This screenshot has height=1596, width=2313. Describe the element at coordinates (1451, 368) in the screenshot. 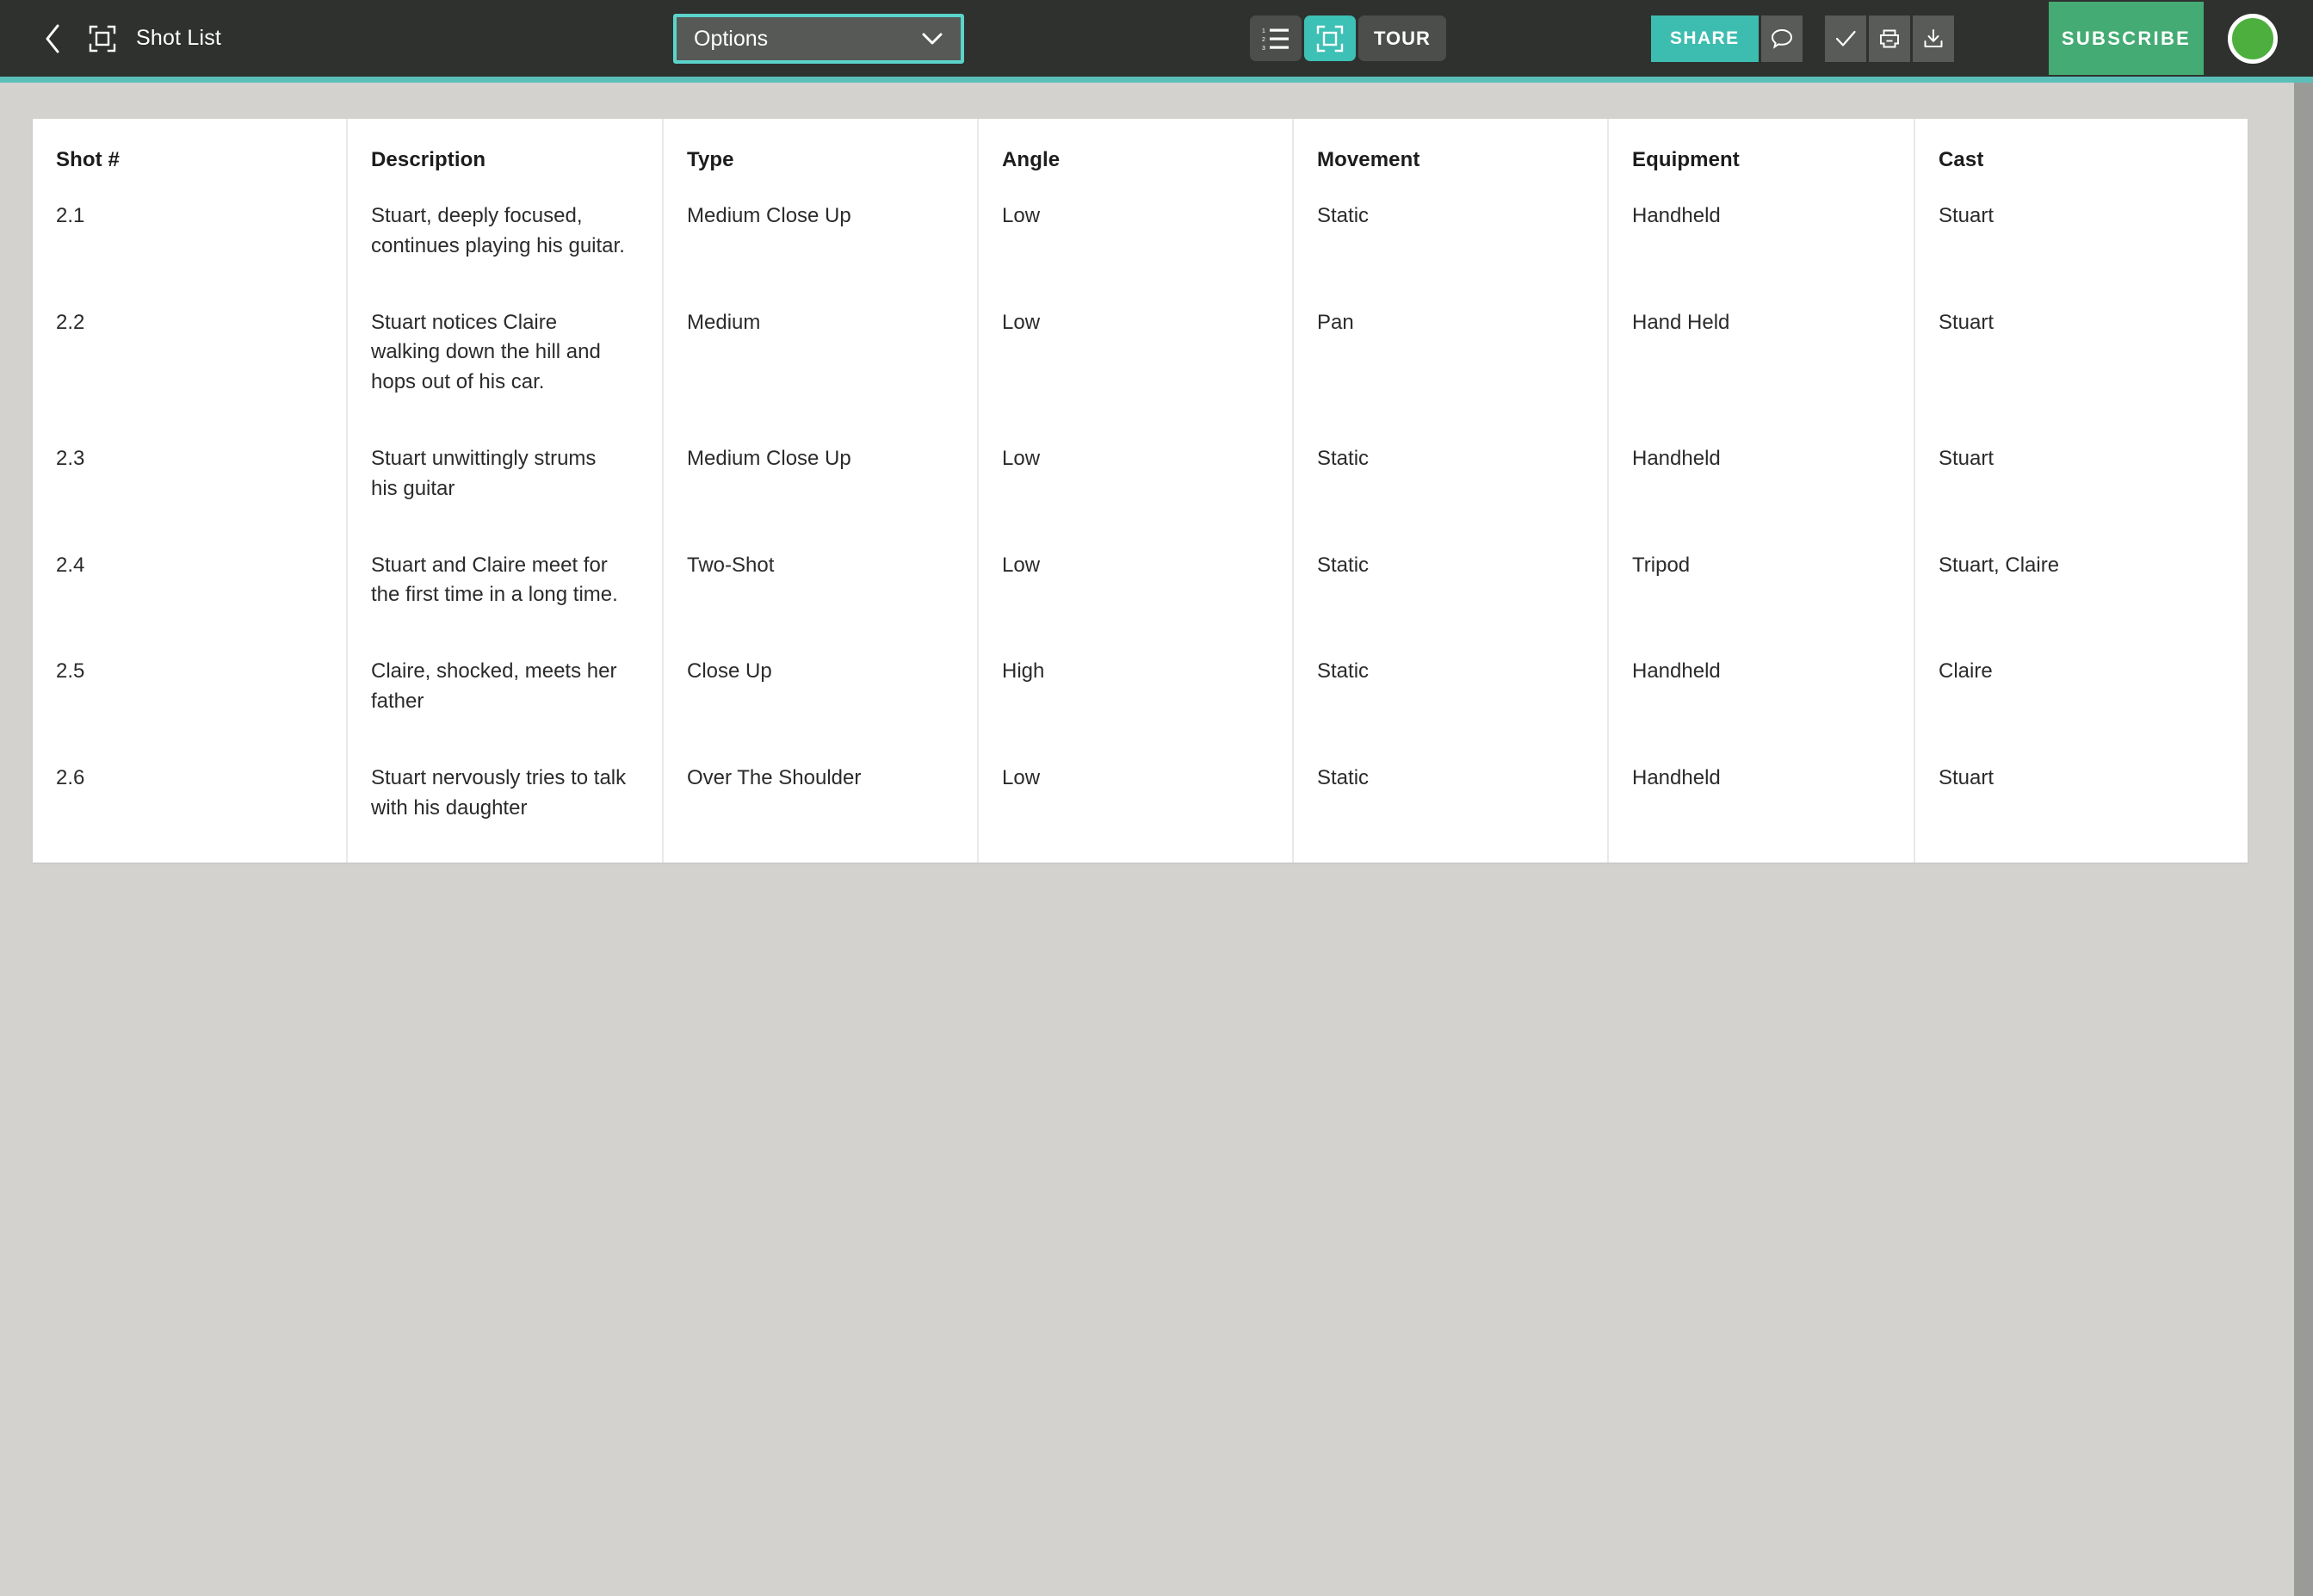

I see `cell-movement: Pan` at that location.